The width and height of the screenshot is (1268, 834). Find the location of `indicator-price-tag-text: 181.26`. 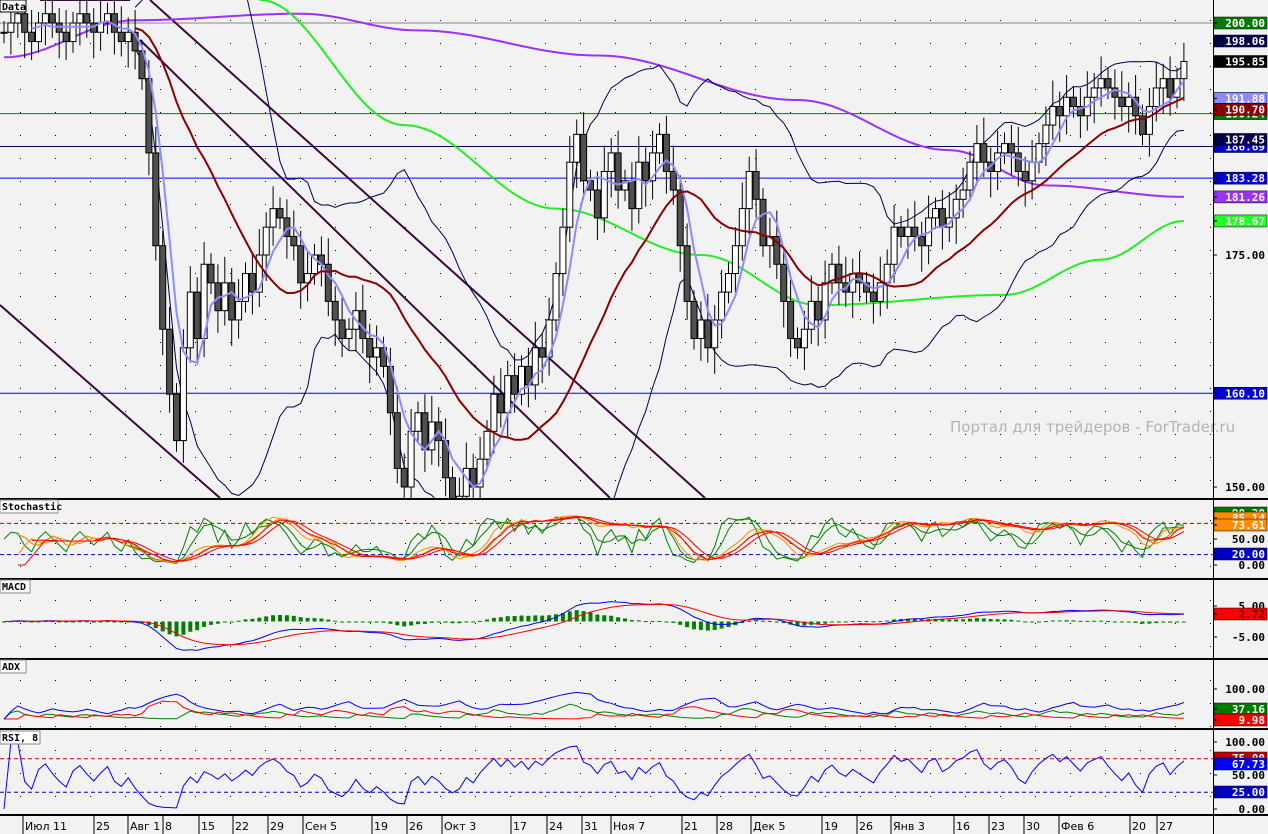

indicator-price-tag-text: 181.26 is located at coordinates (1245, 197).